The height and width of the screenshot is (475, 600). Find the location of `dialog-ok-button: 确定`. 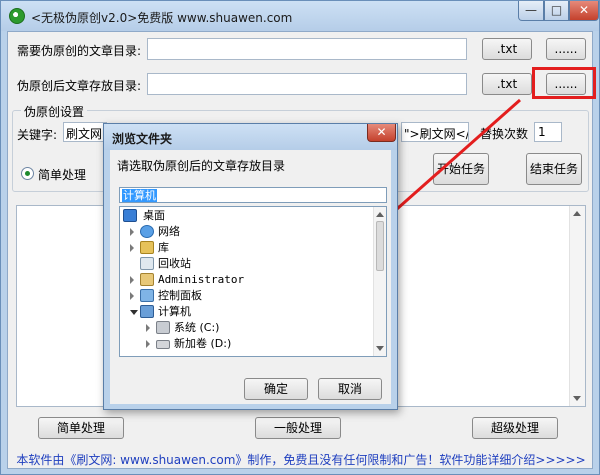

dialog-ok-button: 确定 is located at coordinates (276, 389).